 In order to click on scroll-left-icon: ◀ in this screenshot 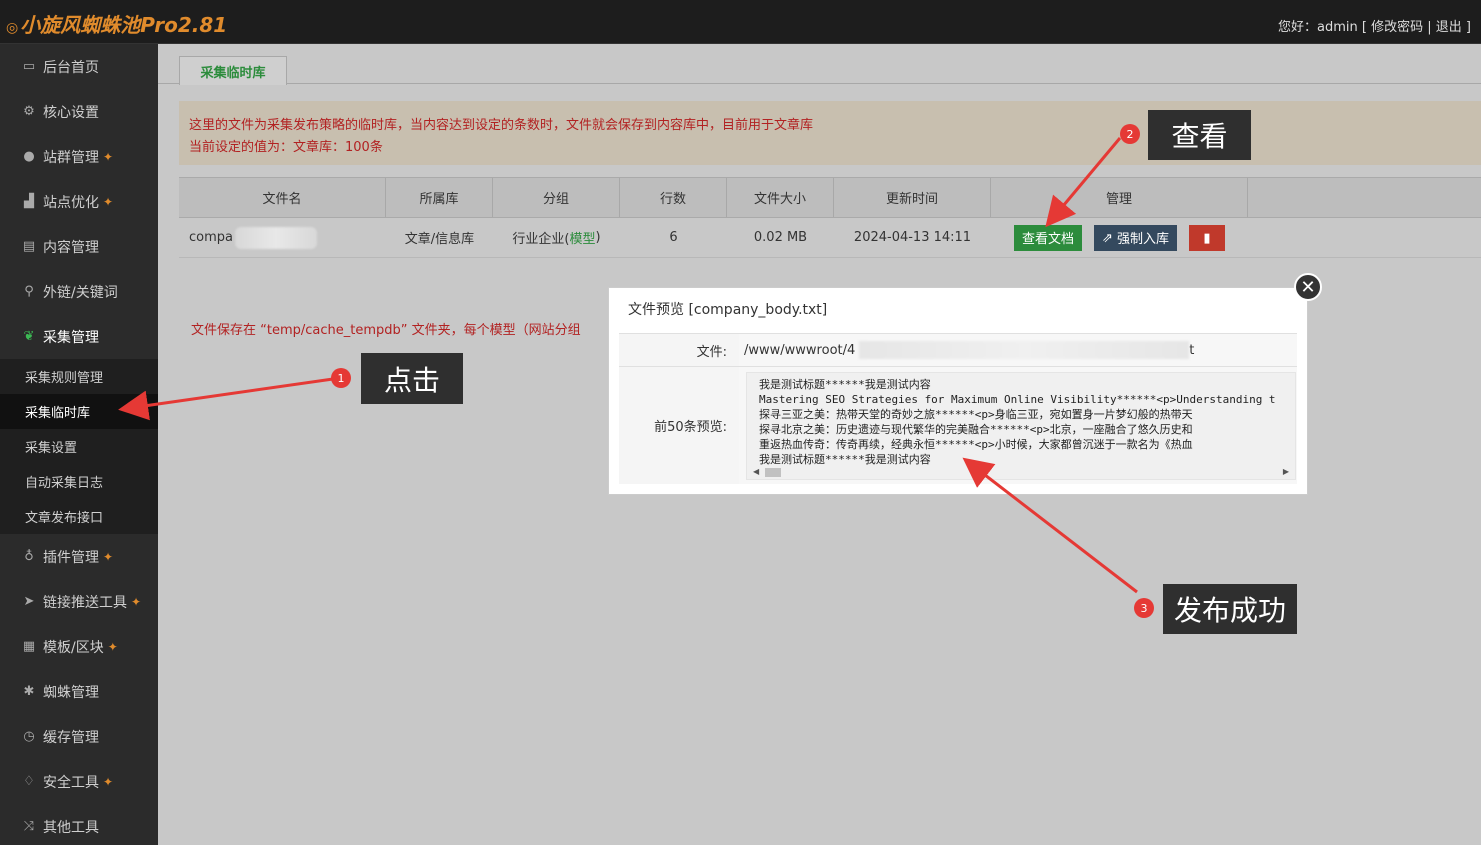, I will do `click(756, 471)`.